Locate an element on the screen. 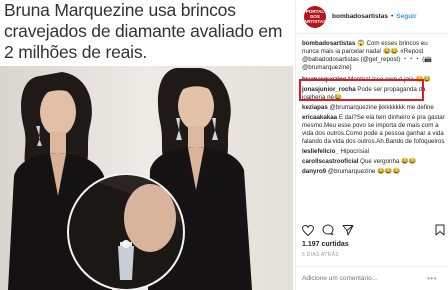  share-icon is located at coordinates (348, 230).